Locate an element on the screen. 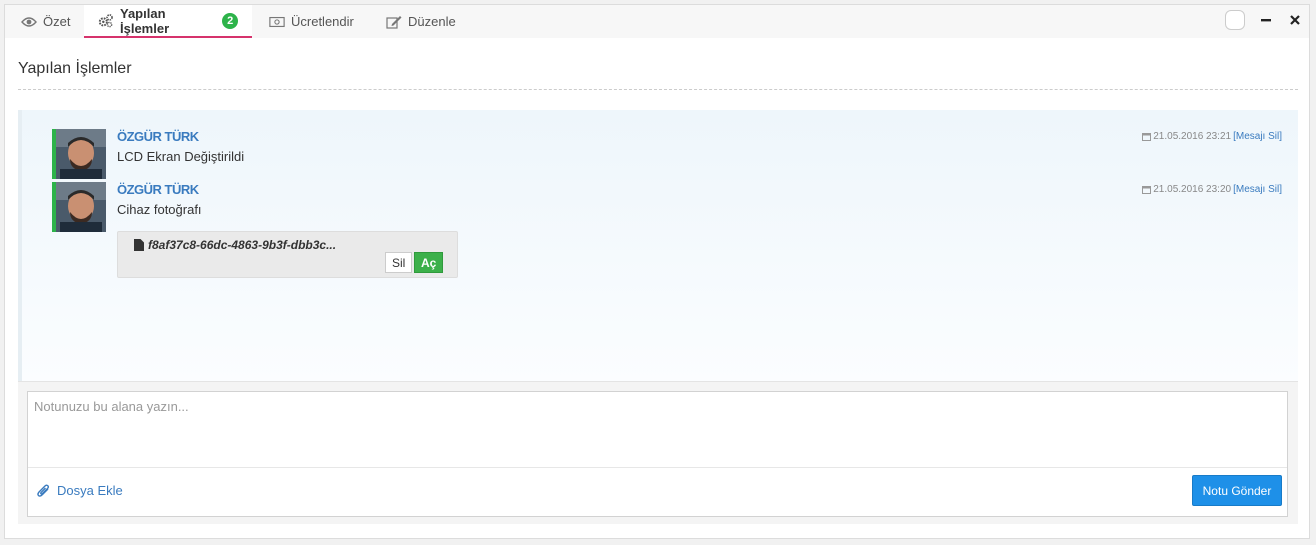 The width and height of the screenshot is (1316, 545). message-text: LCD Ekran Değiştirildi is located at coordinates (181, 156).